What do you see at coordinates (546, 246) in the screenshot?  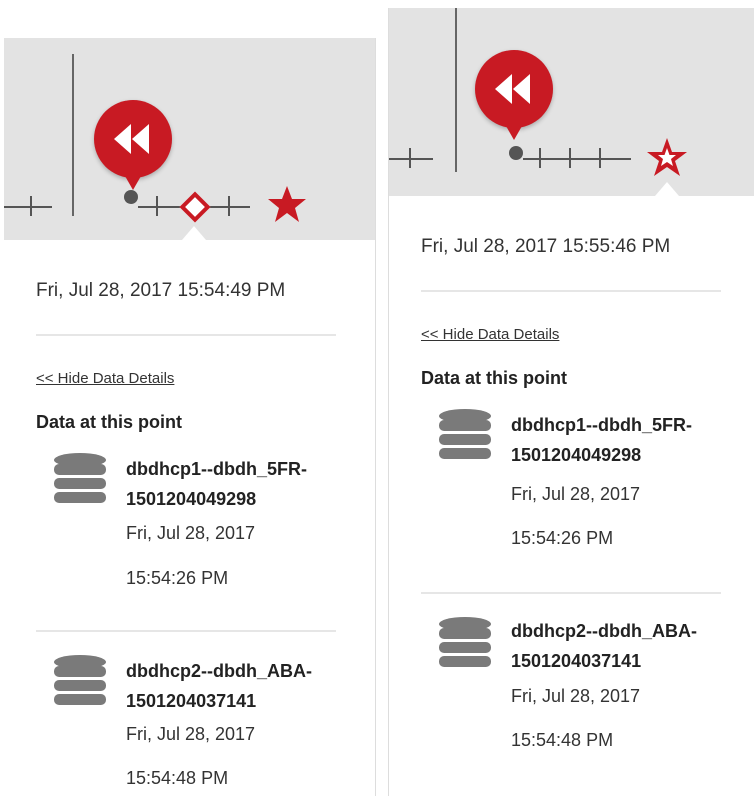 I see `selected-timestamp: Fri, Jul 28, 2017 15:55:46 PM` at bounding box center [546, 246].